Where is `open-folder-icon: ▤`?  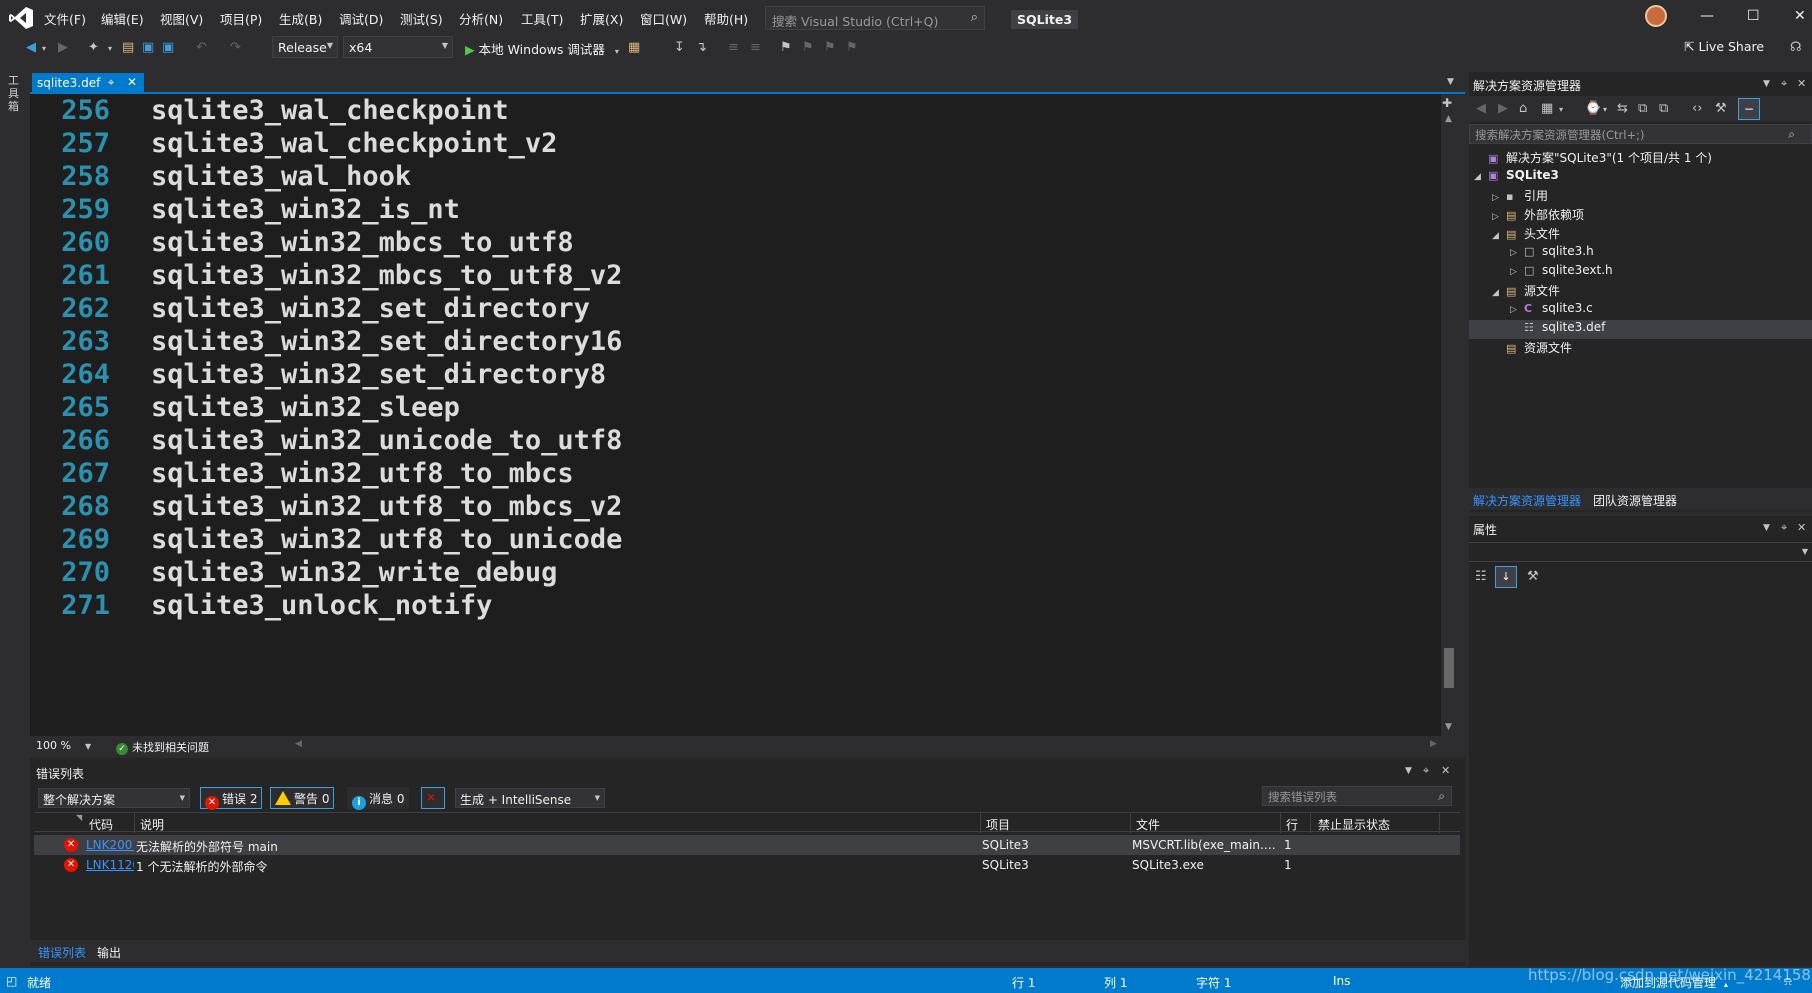
open-folder-icon: ▤ is located at coordinates (128, 47).